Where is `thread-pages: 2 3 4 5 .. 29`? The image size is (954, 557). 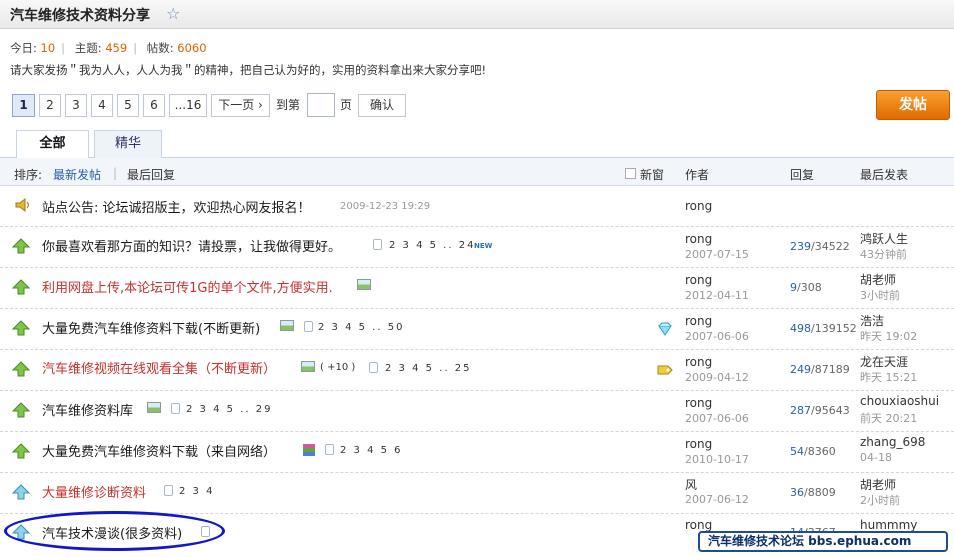
thread-pages: 2 3 4 5 .. 29 is located at coordinates (229, 409).